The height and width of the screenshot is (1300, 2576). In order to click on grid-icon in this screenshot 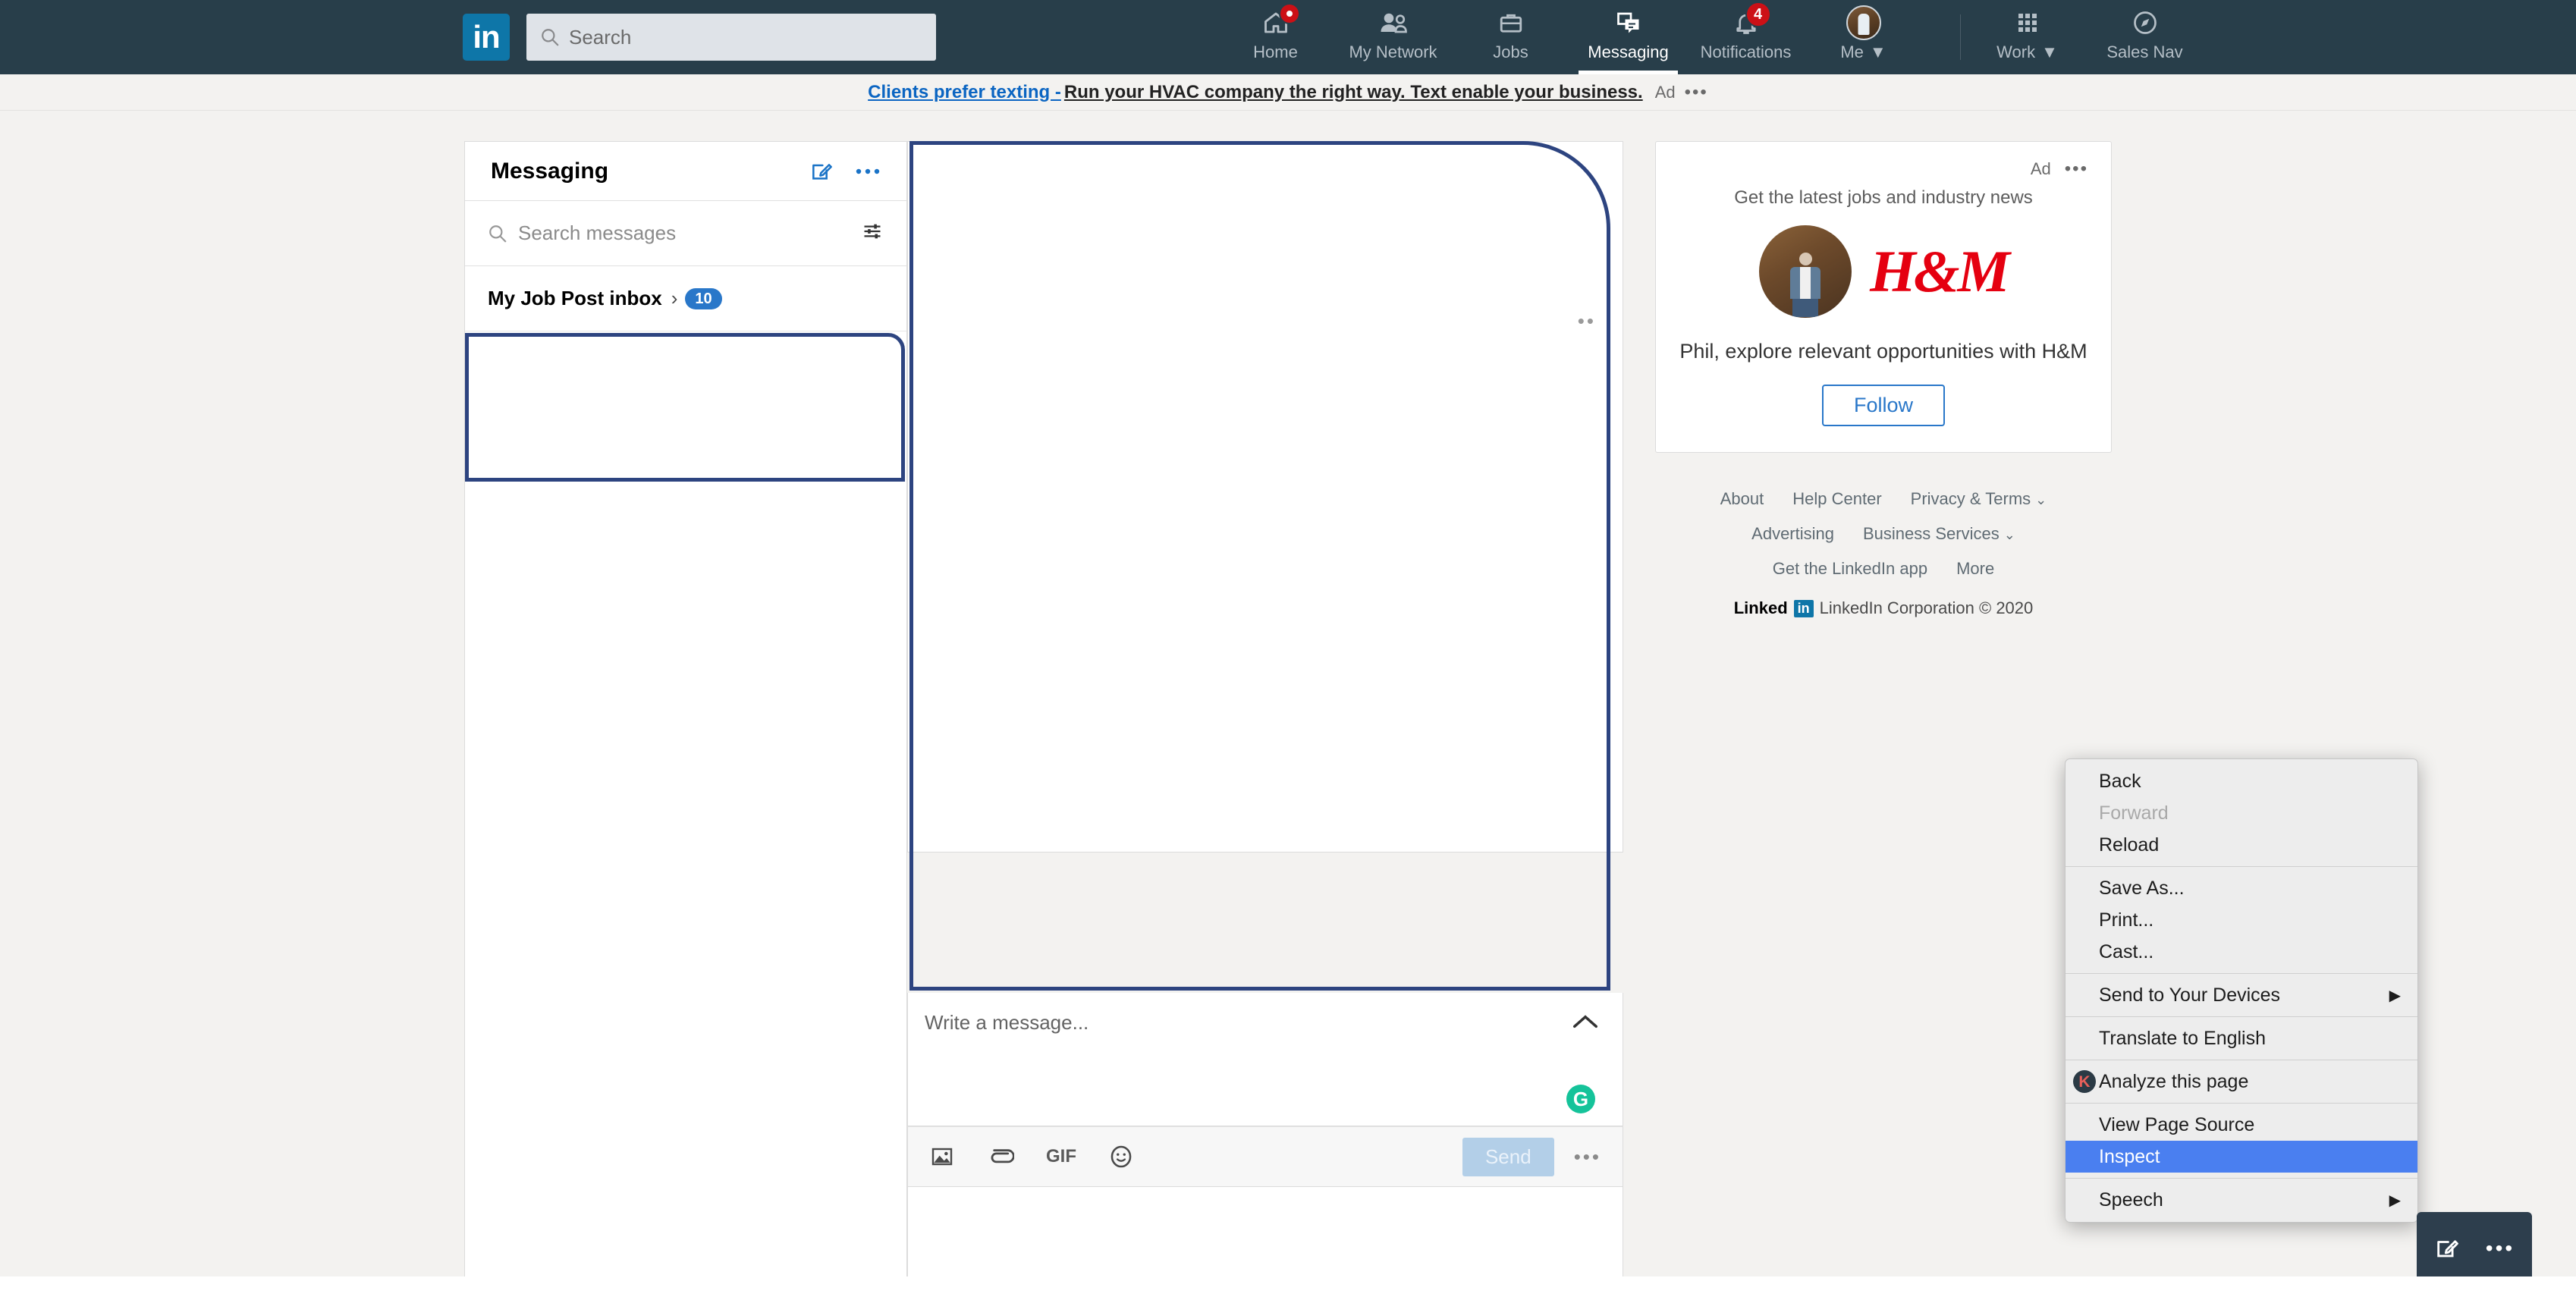, I will do `click(2027, 23)`.